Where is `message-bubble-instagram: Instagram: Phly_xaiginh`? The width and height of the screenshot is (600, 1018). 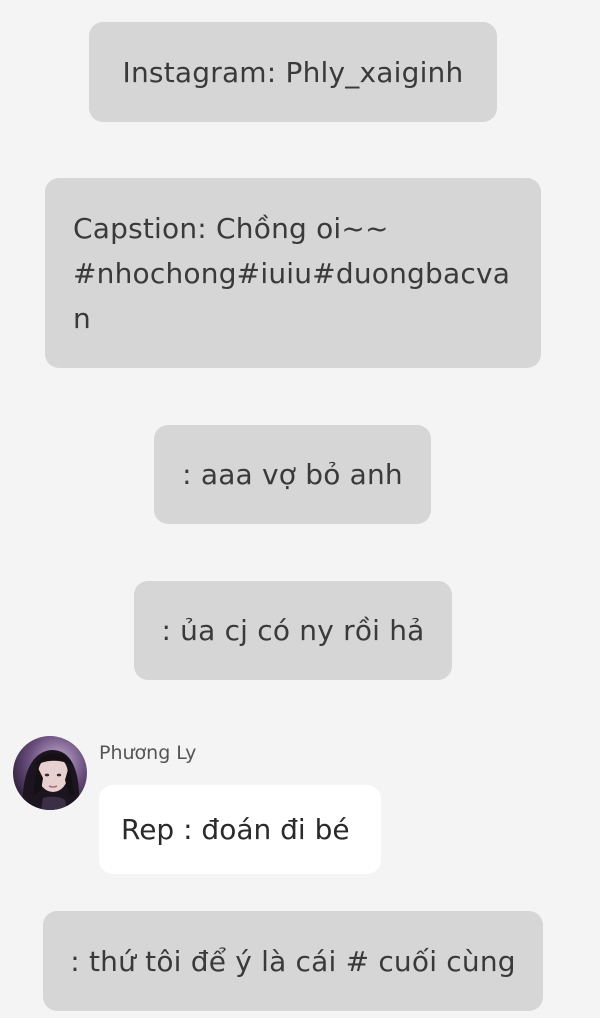
message-bubble-instagram: Instagram: Phly_xaiginh is located at coordinates (293, 72).